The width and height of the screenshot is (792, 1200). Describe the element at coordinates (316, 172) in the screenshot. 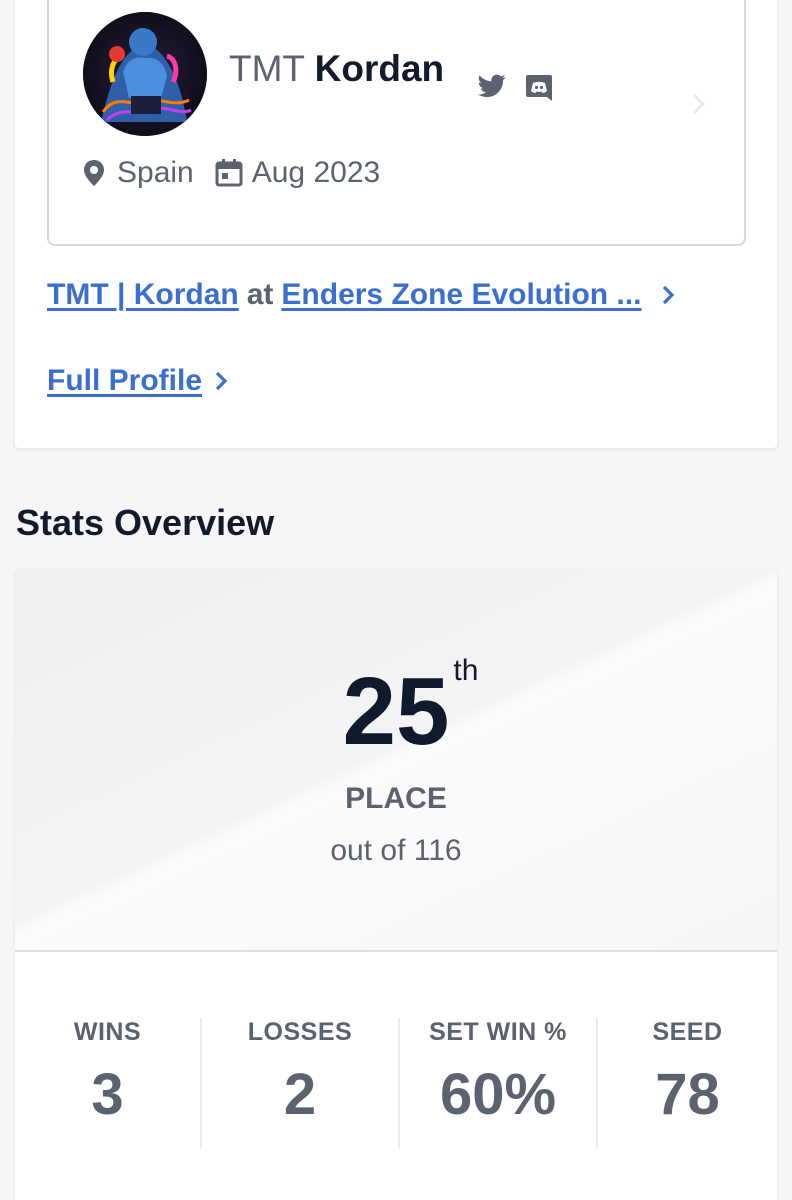

I see `joined-date-text: Aug 2023` at that location.